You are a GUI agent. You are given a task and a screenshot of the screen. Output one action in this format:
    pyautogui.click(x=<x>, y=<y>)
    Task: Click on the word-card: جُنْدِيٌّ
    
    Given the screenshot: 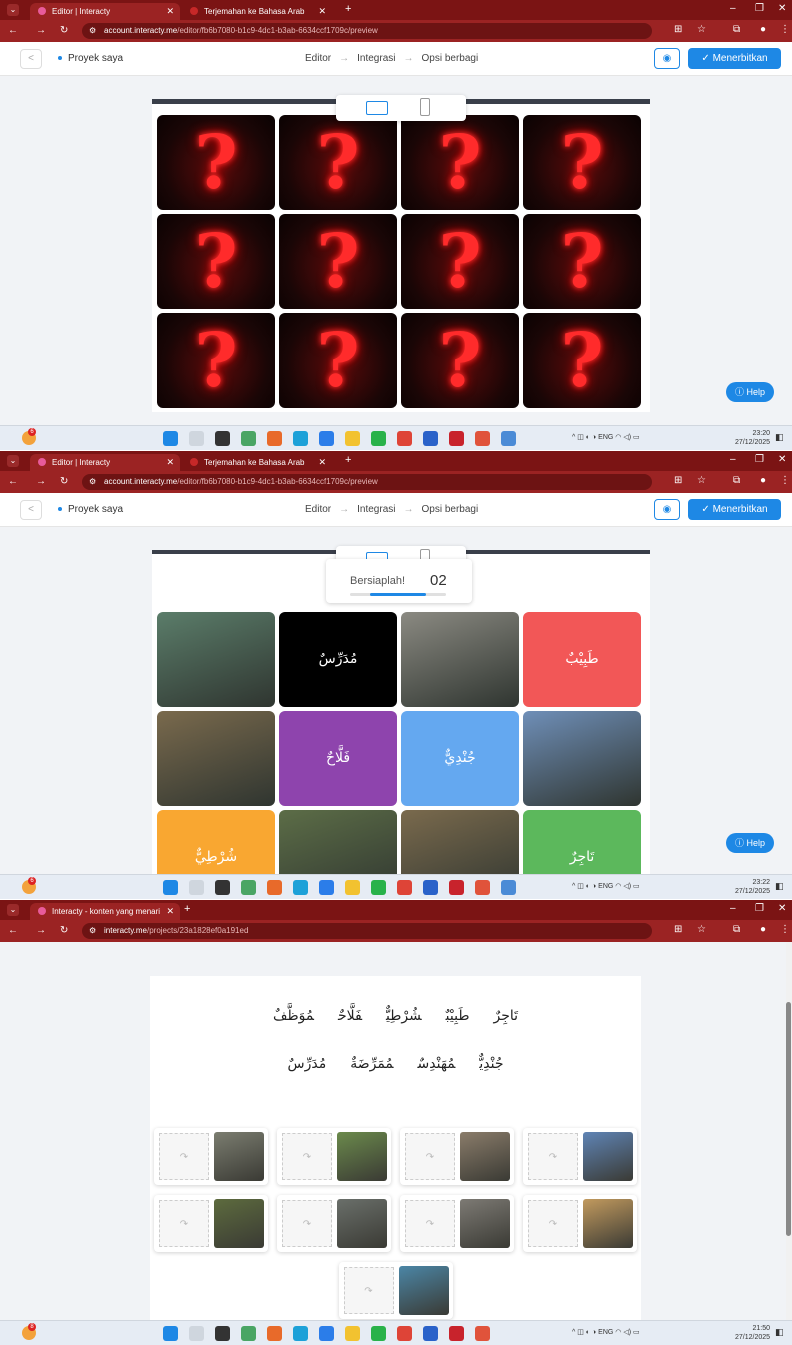 What is the action you would take?
    pyautogui.click(x=460, y=758)
    